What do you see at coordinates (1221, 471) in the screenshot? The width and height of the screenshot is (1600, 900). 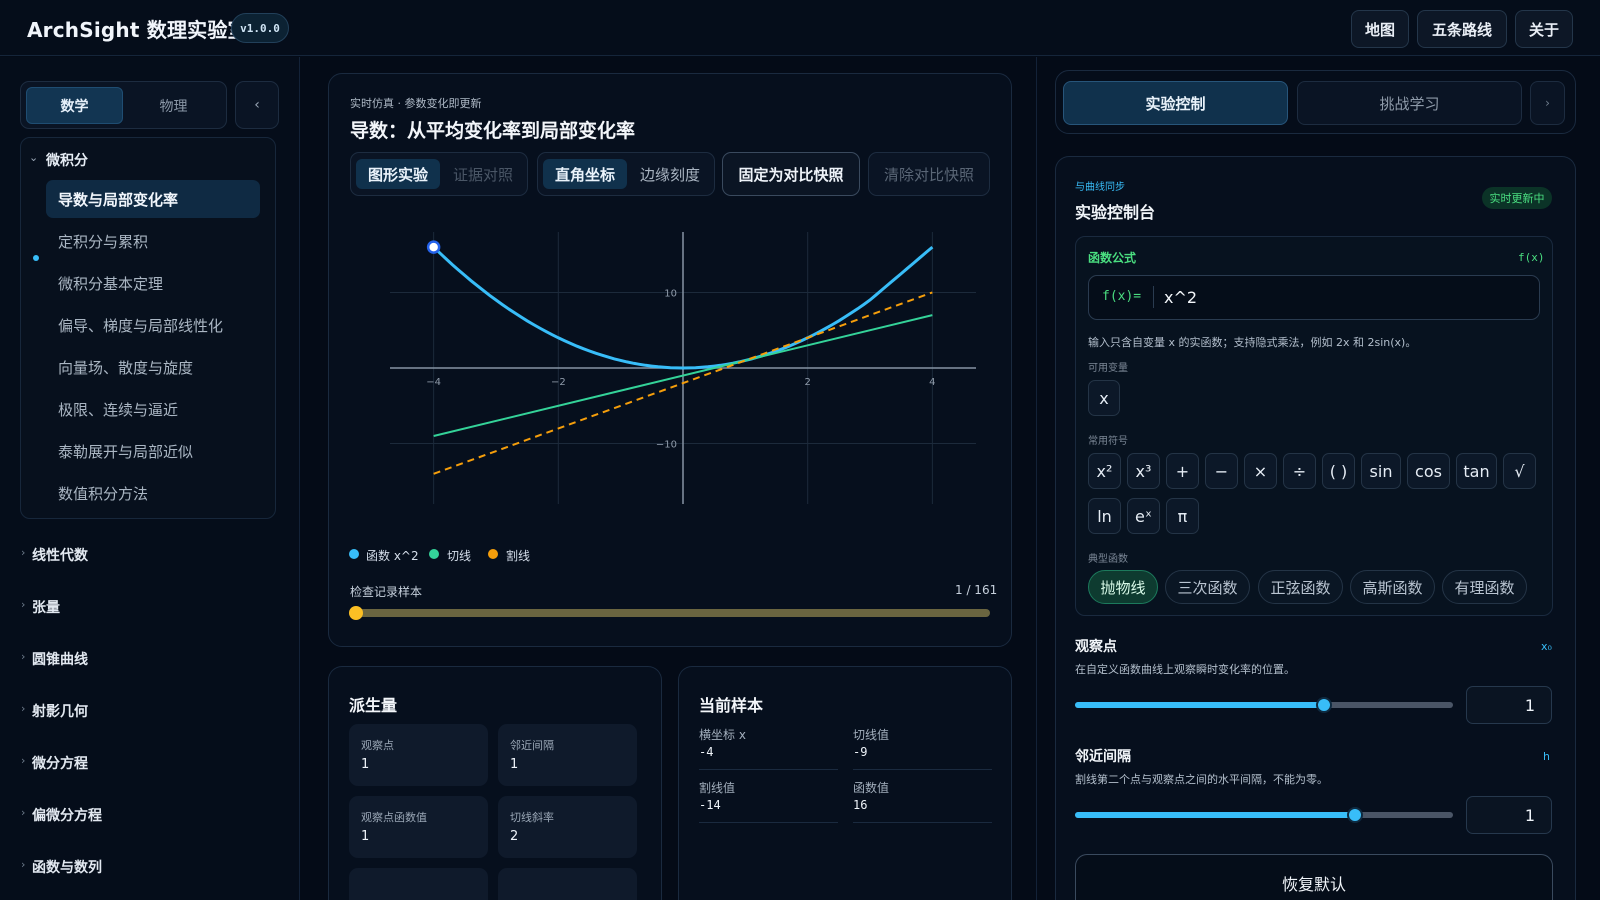 I see `symbol-minus-chip: −` at bounding box center [1221, 471].